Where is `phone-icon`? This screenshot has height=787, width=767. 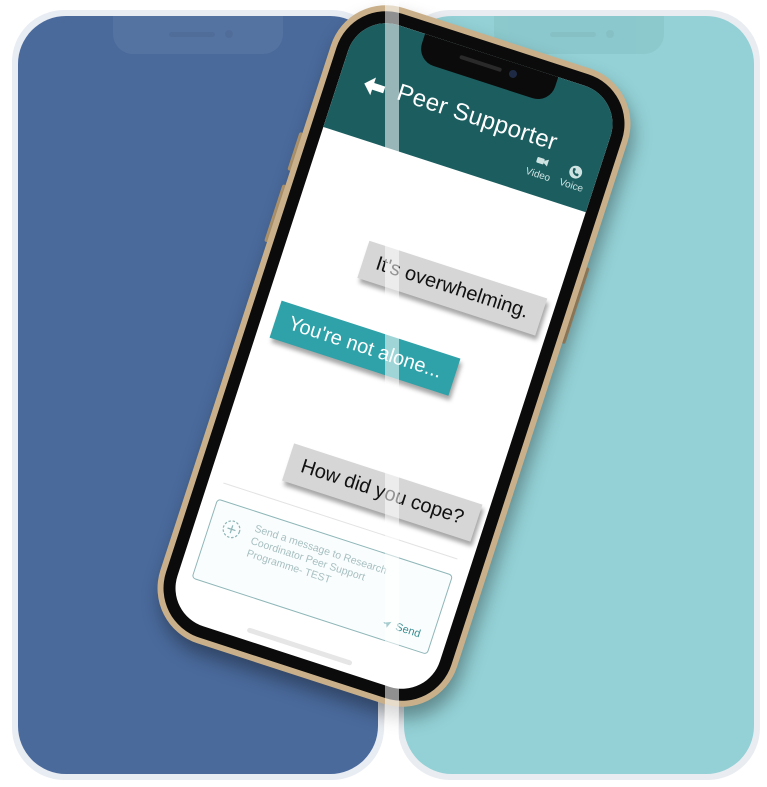 phone-icon is located at coordinates (575, 172).